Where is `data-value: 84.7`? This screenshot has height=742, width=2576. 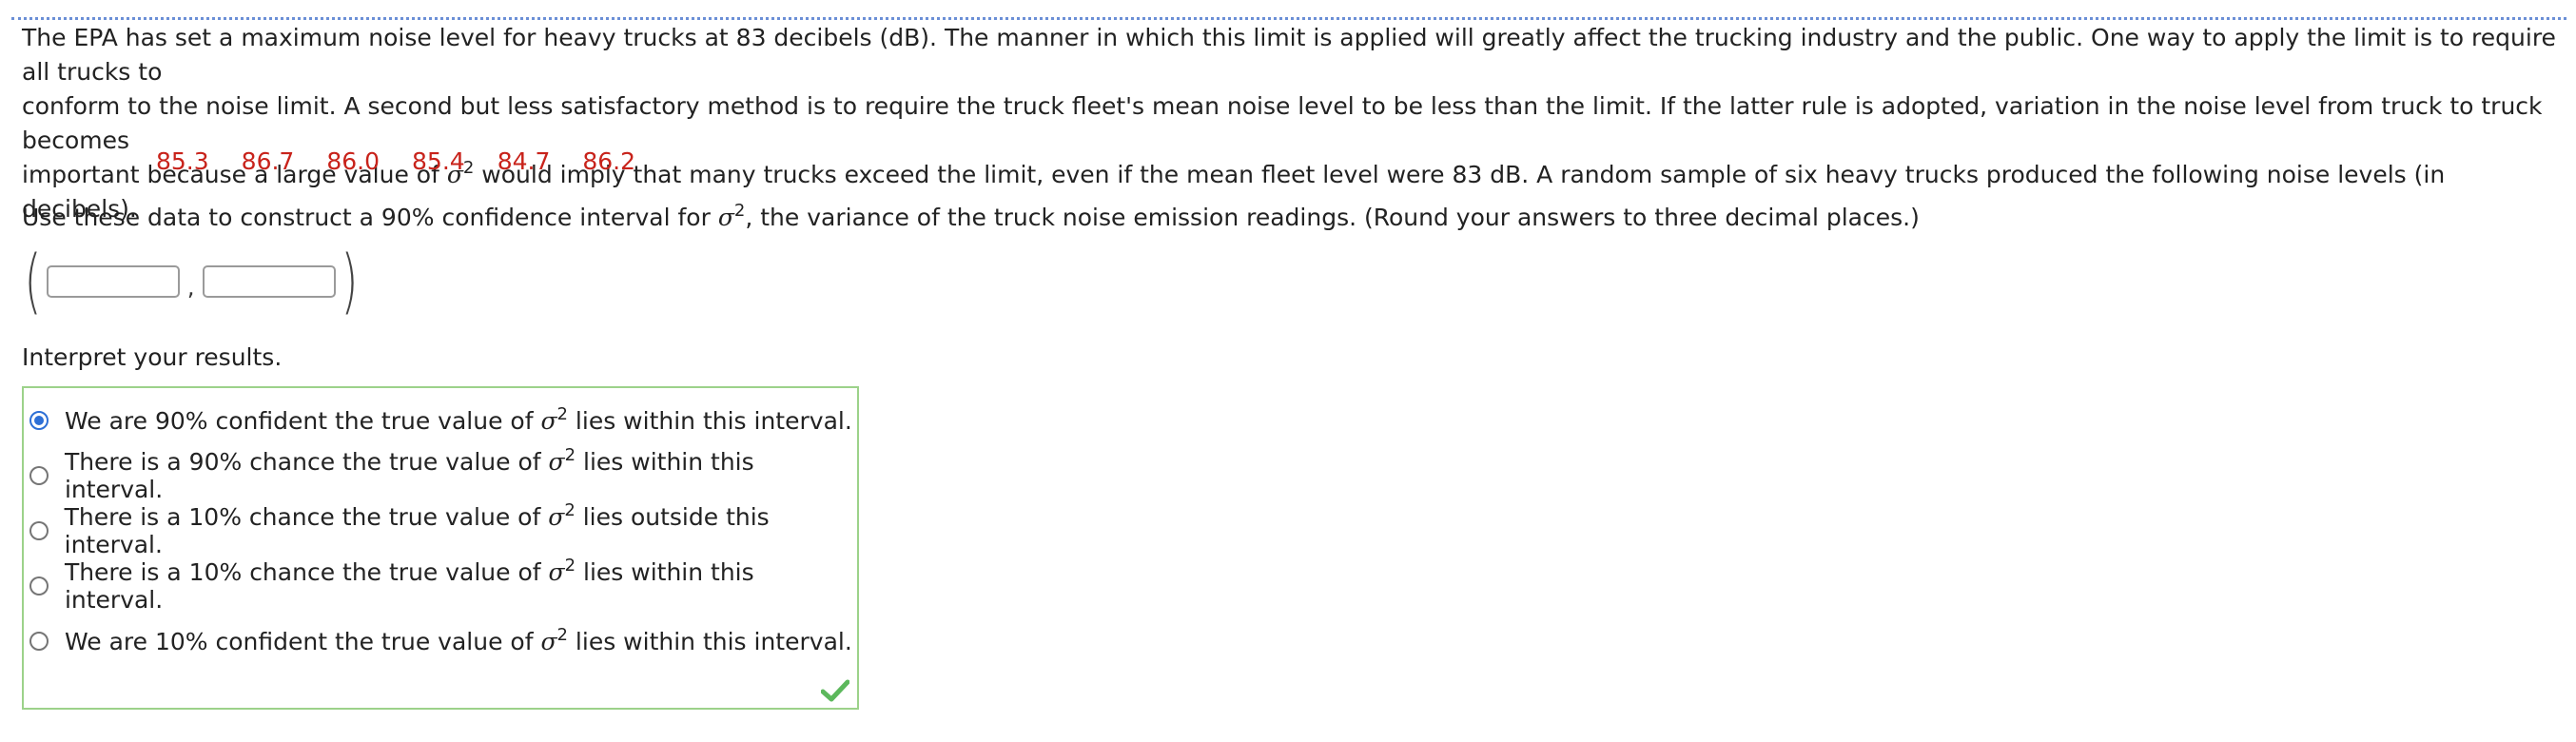
data-value: 84.7 is located at coordinates (524, 161).